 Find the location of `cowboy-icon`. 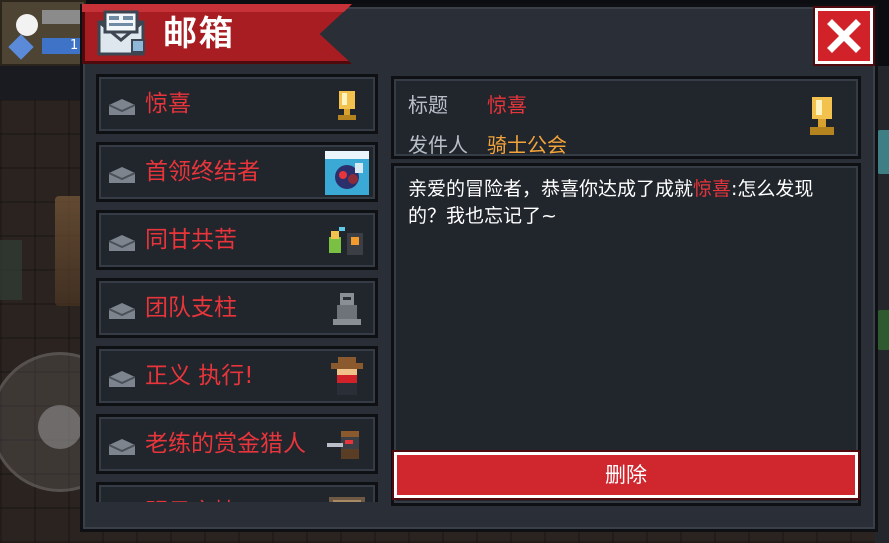

cowboy-icon is located at coordinates (347, 376).